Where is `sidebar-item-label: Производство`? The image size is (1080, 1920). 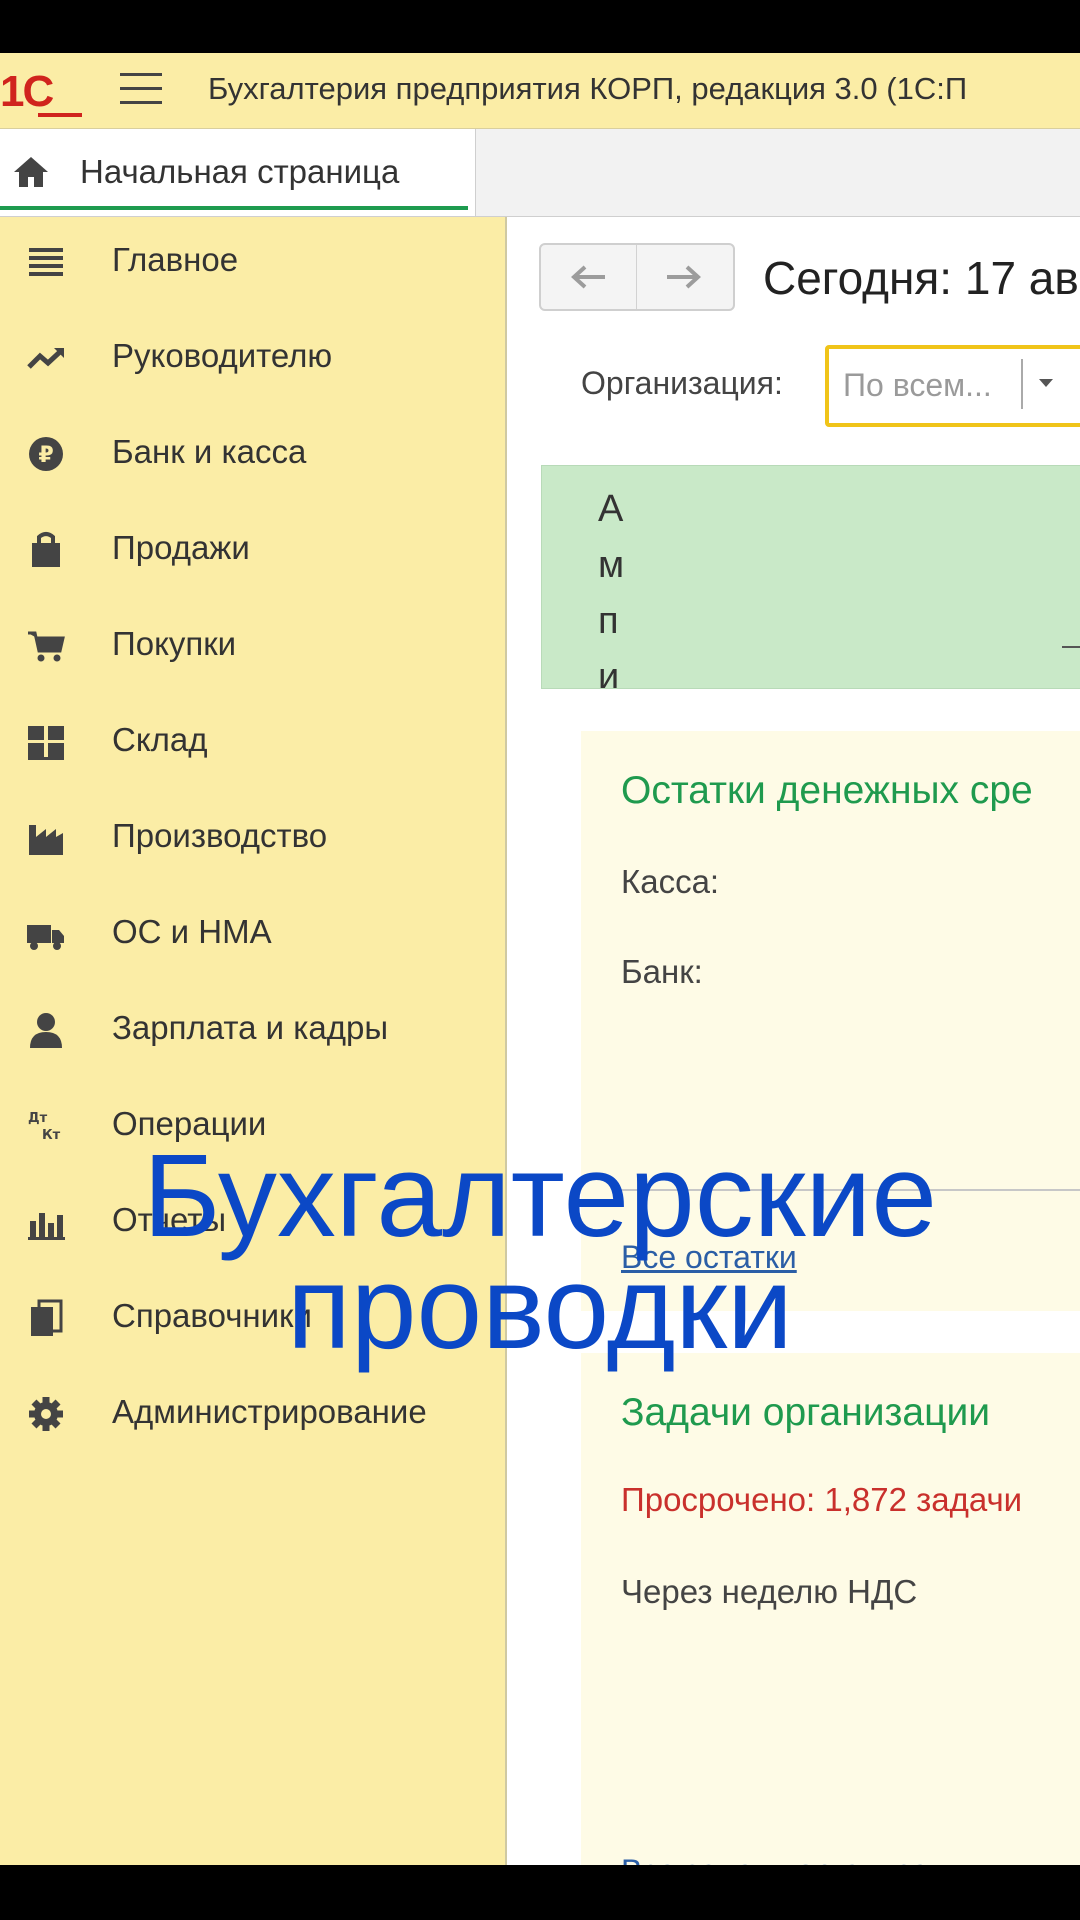 sidebar-item-label: Производство is located at coordinates (220, 835).